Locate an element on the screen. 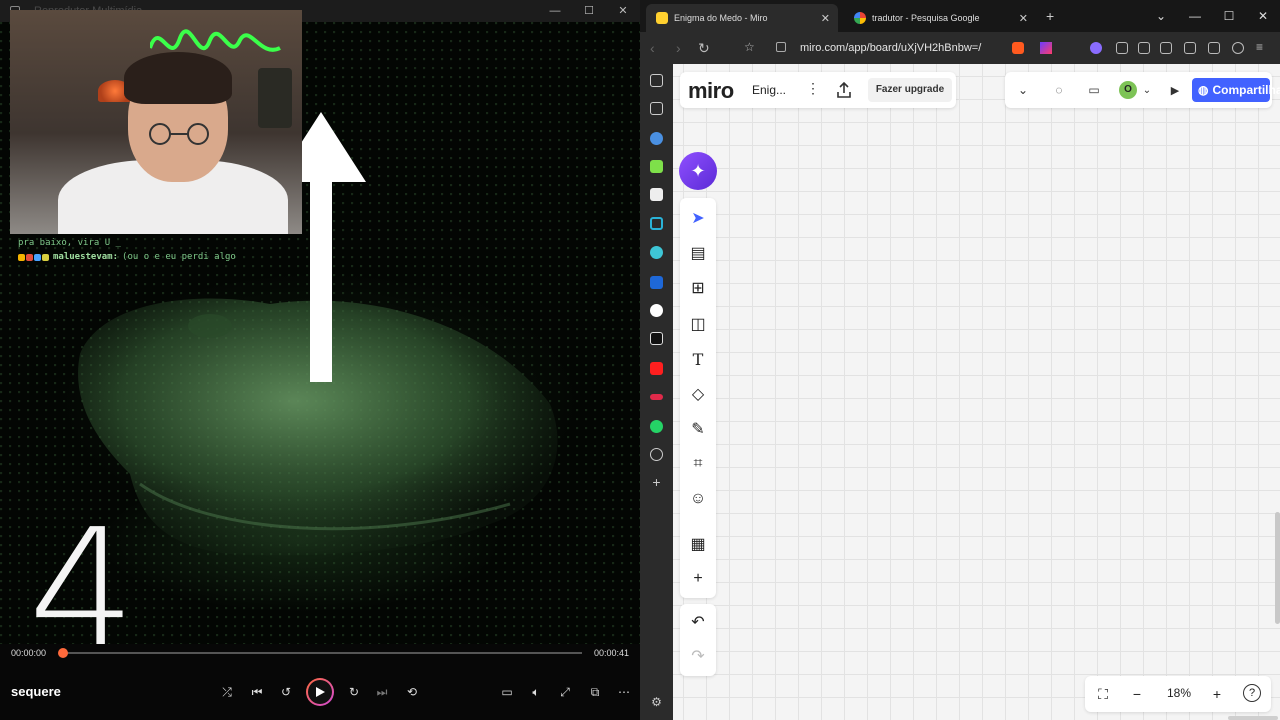 The image size is (1280, 720). text-tool-icon: T is located at coordinates (698, 359).